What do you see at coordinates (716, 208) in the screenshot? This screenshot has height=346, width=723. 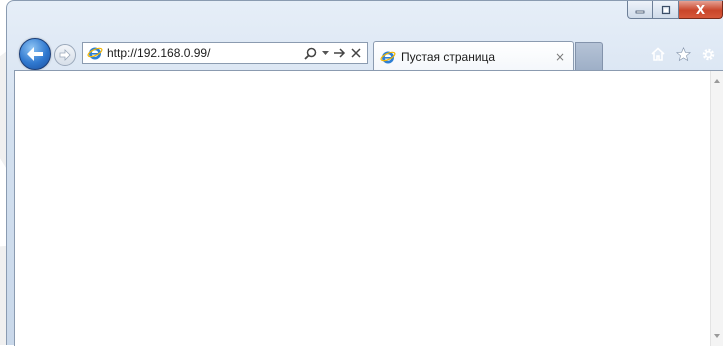 I see `vertical-scrollbar` at bounding box center [716, 208].